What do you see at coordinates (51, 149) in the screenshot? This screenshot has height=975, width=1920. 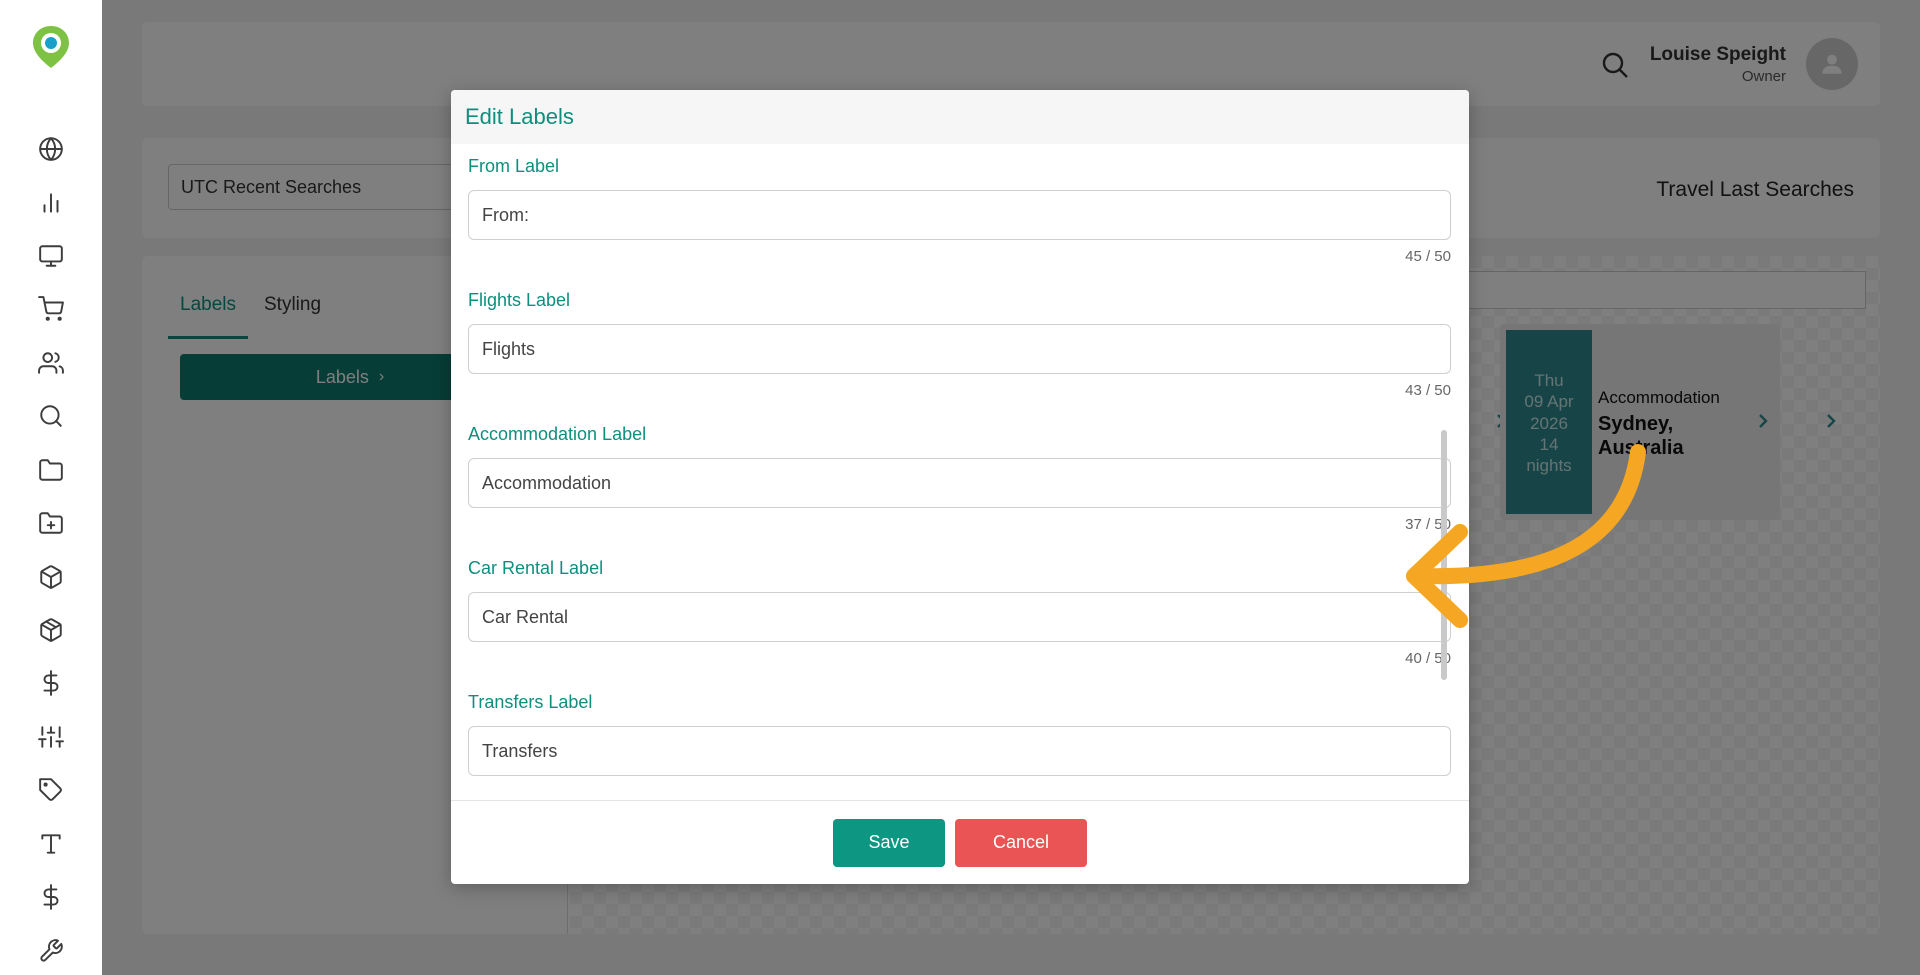 I see `globe-icon` at bounding box center [51, 149].